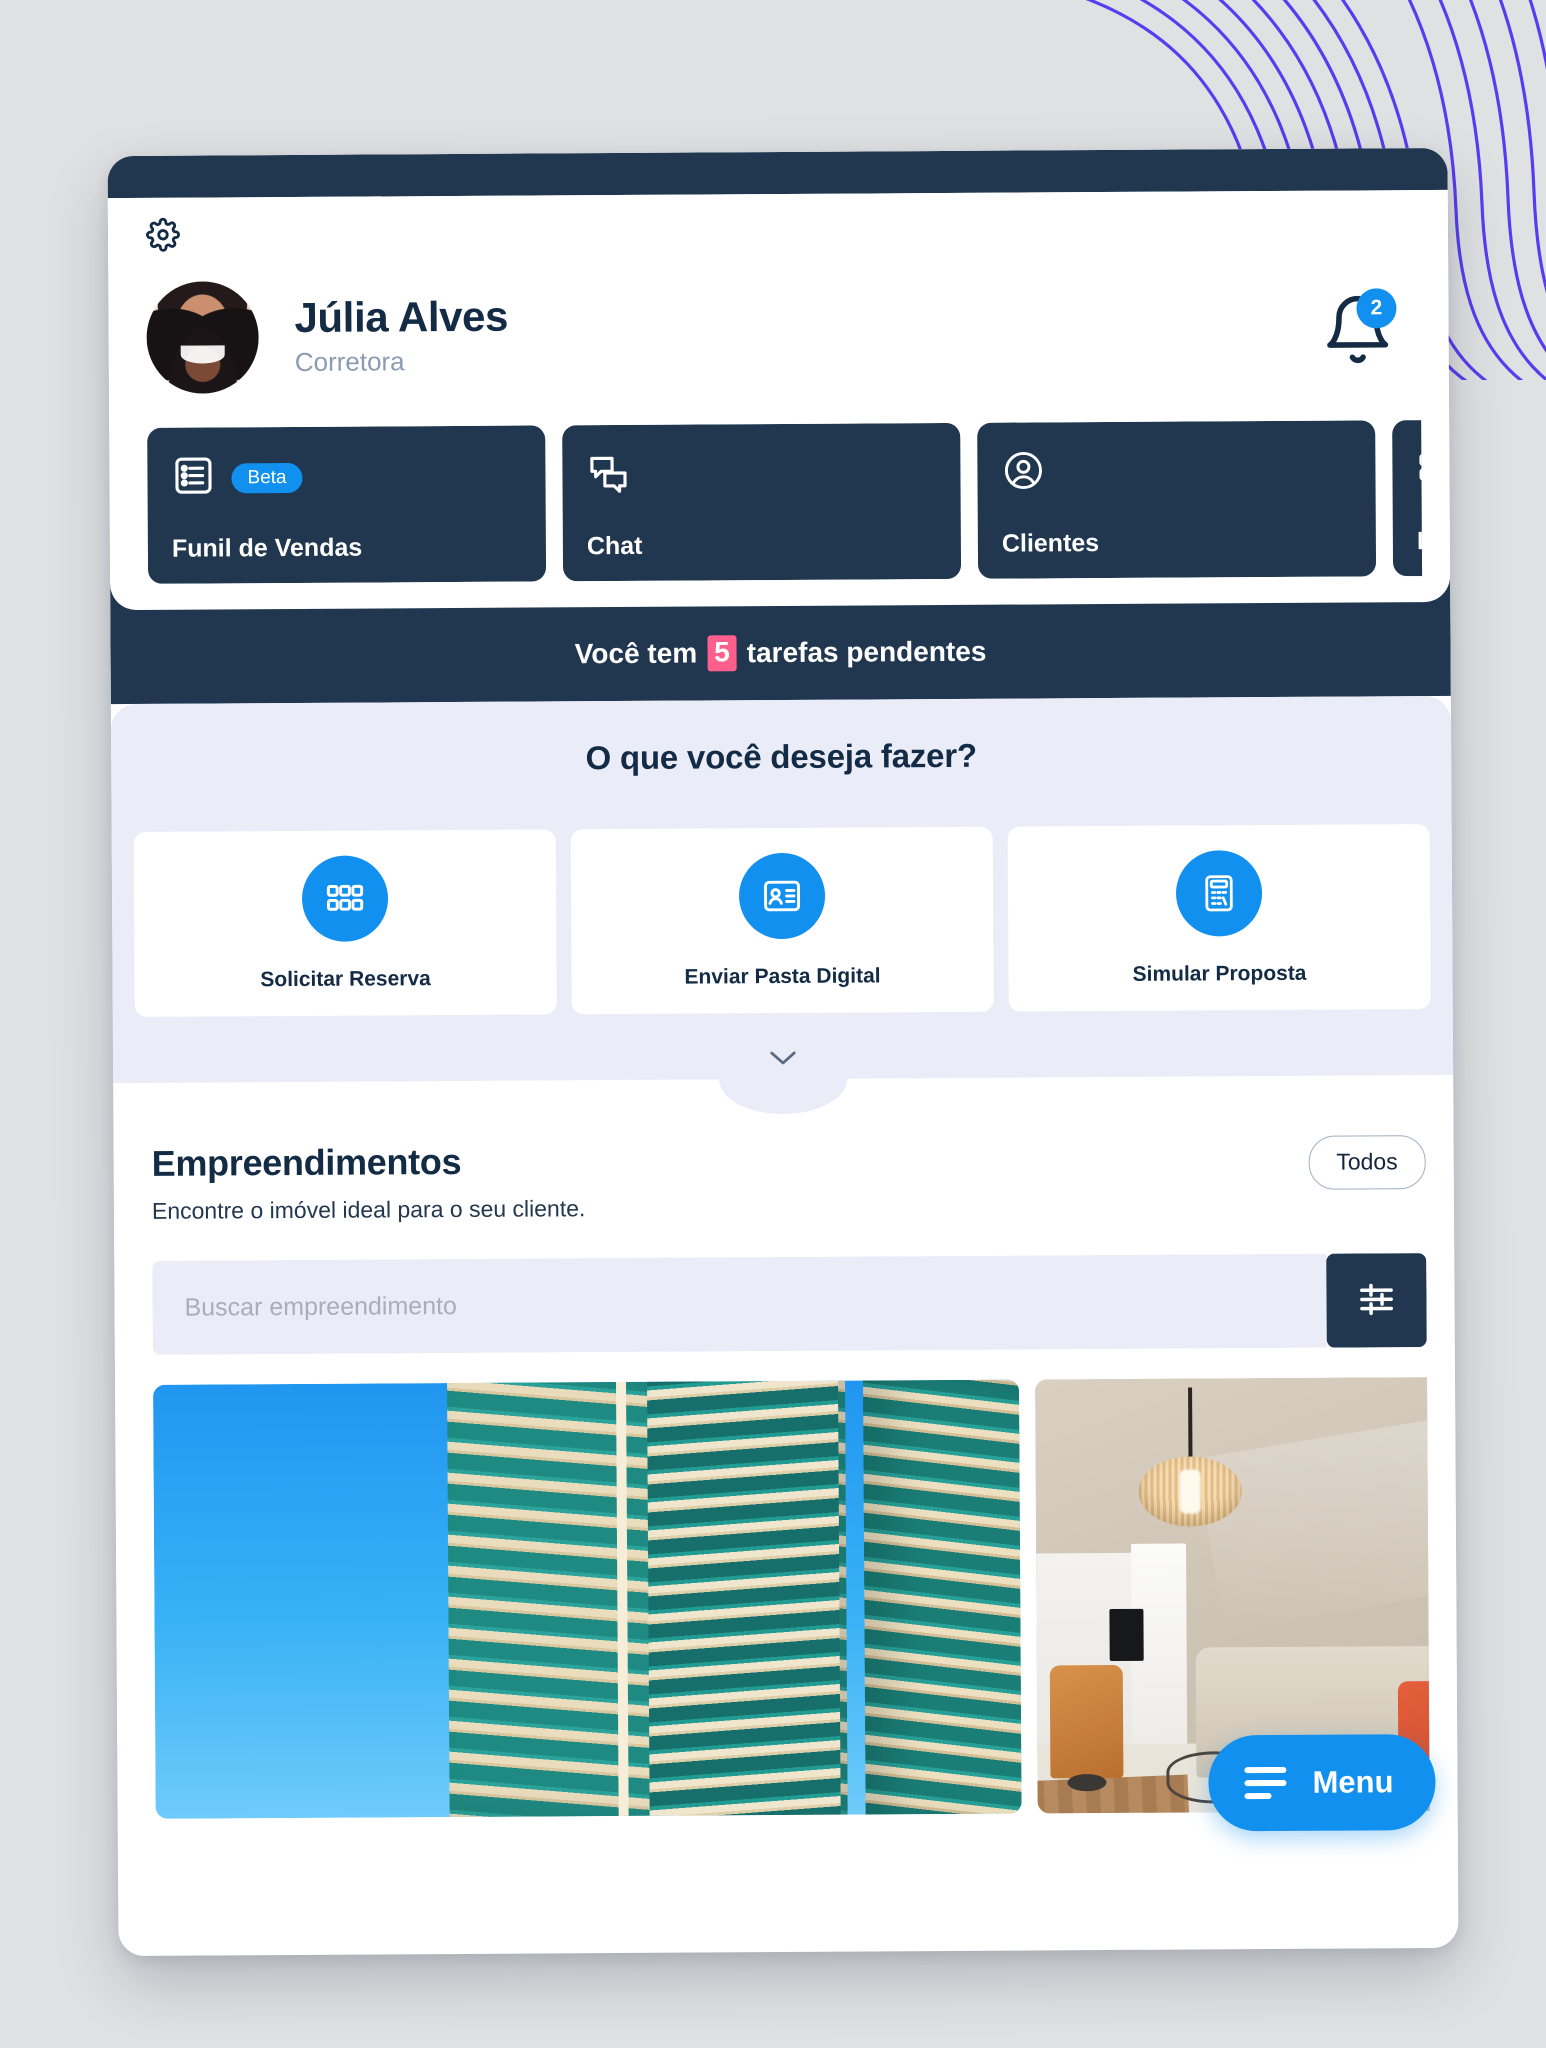 The width and height of the screenshot is (1546, 2048). I want to click on property-card, so click(587, 1599).